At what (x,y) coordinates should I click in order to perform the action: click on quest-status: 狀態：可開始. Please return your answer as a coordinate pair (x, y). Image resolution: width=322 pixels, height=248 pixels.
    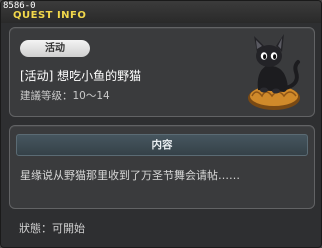
    Looking at the image, I should click on (52, 229).